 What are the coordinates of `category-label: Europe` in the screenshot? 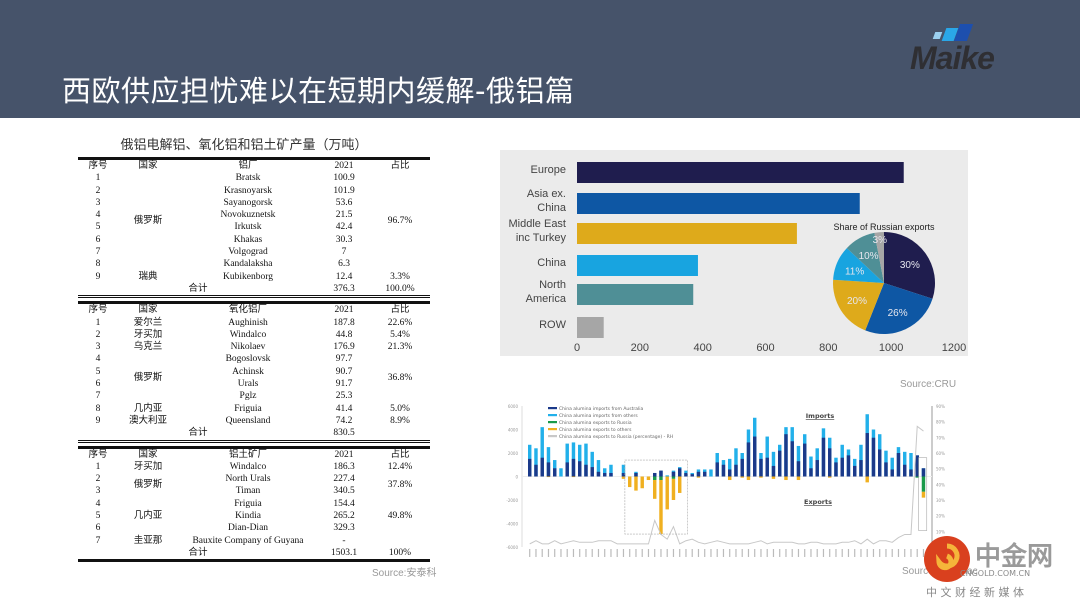 It's located at (548, 170).